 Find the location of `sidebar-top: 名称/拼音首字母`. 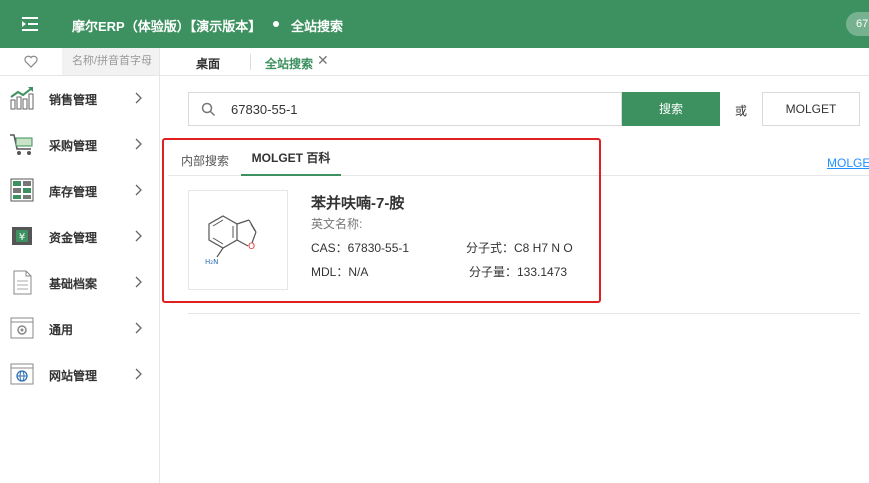

sidebar-top: 名称/拼音首字母 is located at coordinates (80, 62).